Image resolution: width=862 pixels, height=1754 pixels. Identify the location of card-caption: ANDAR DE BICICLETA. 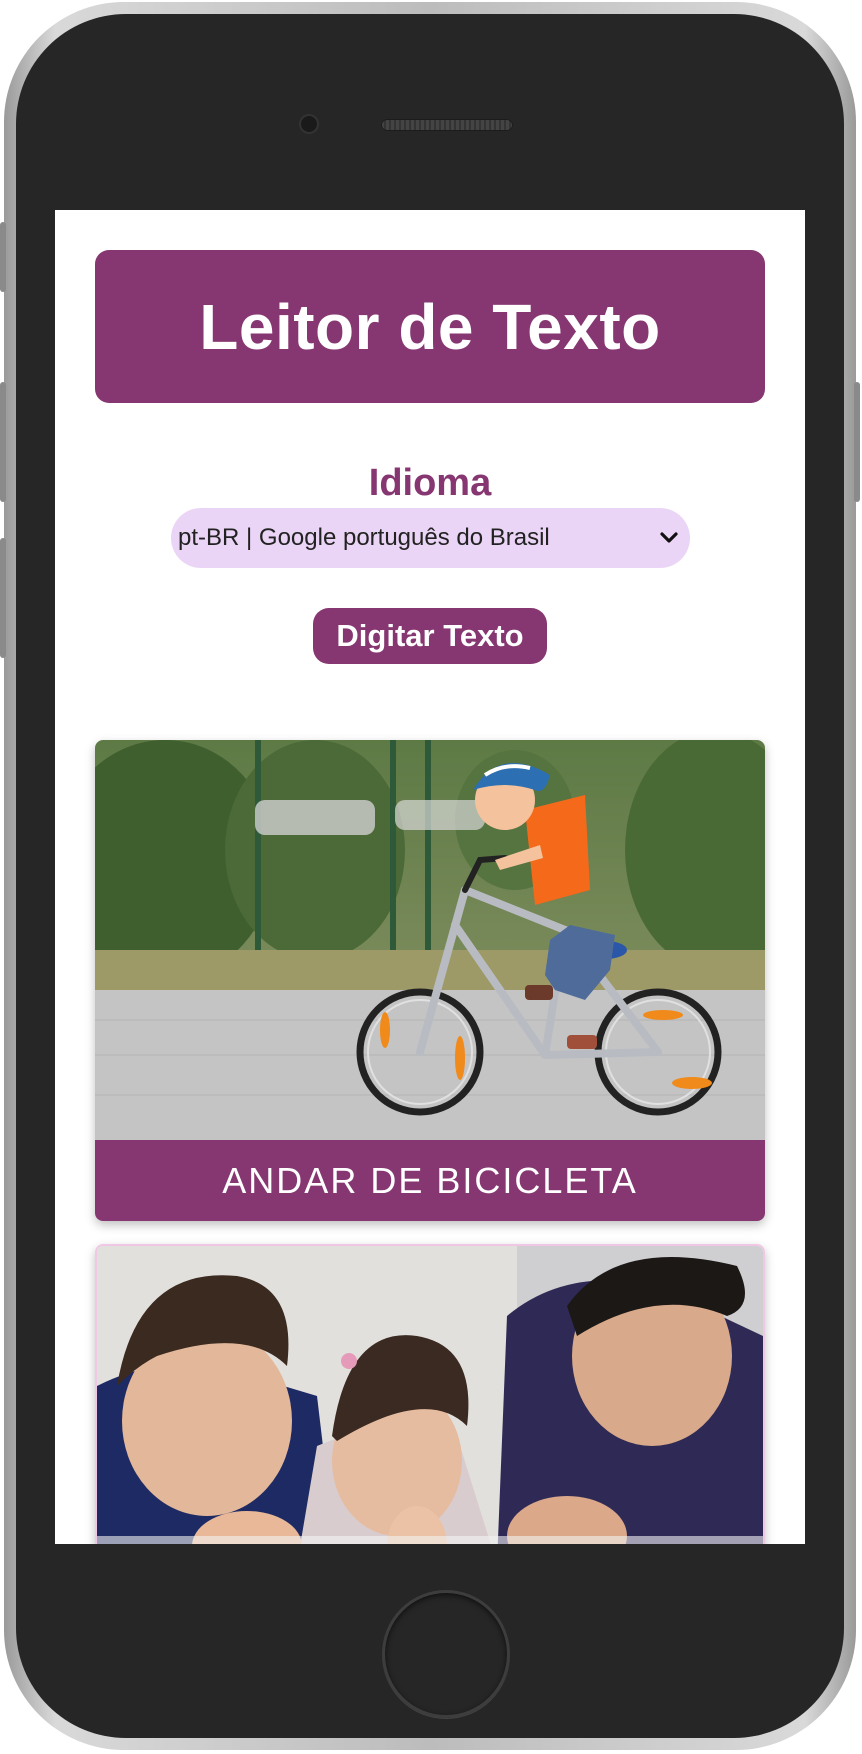
(430, 1180).